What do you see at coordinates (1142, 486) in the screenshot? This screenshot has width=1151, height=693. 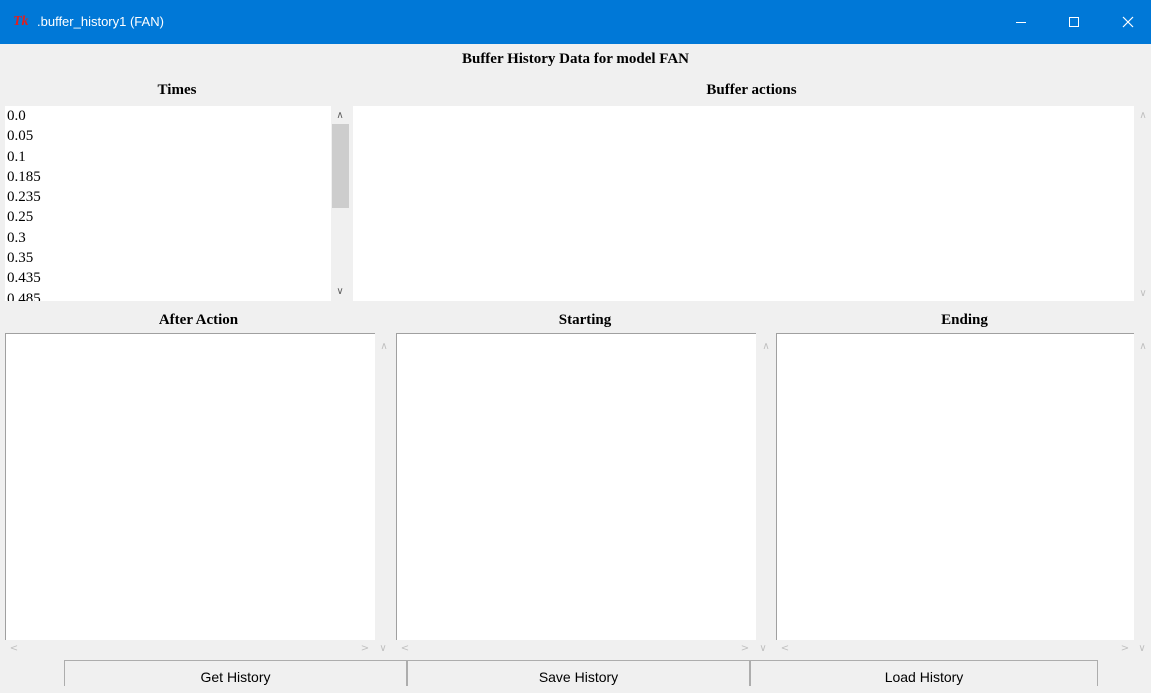 I see `ending-vscrollbar: ∧` at bounding box center [1142, 486].